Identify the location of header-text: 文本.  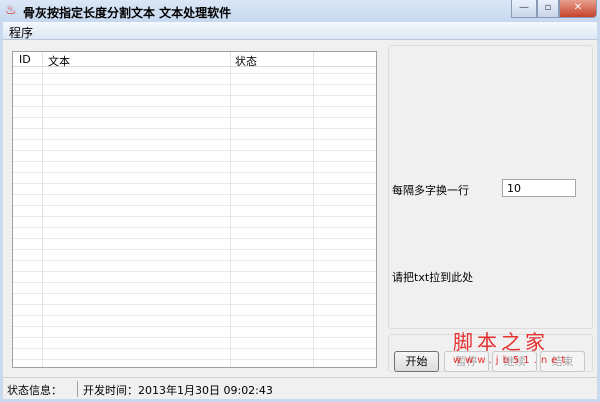
(59, 61).